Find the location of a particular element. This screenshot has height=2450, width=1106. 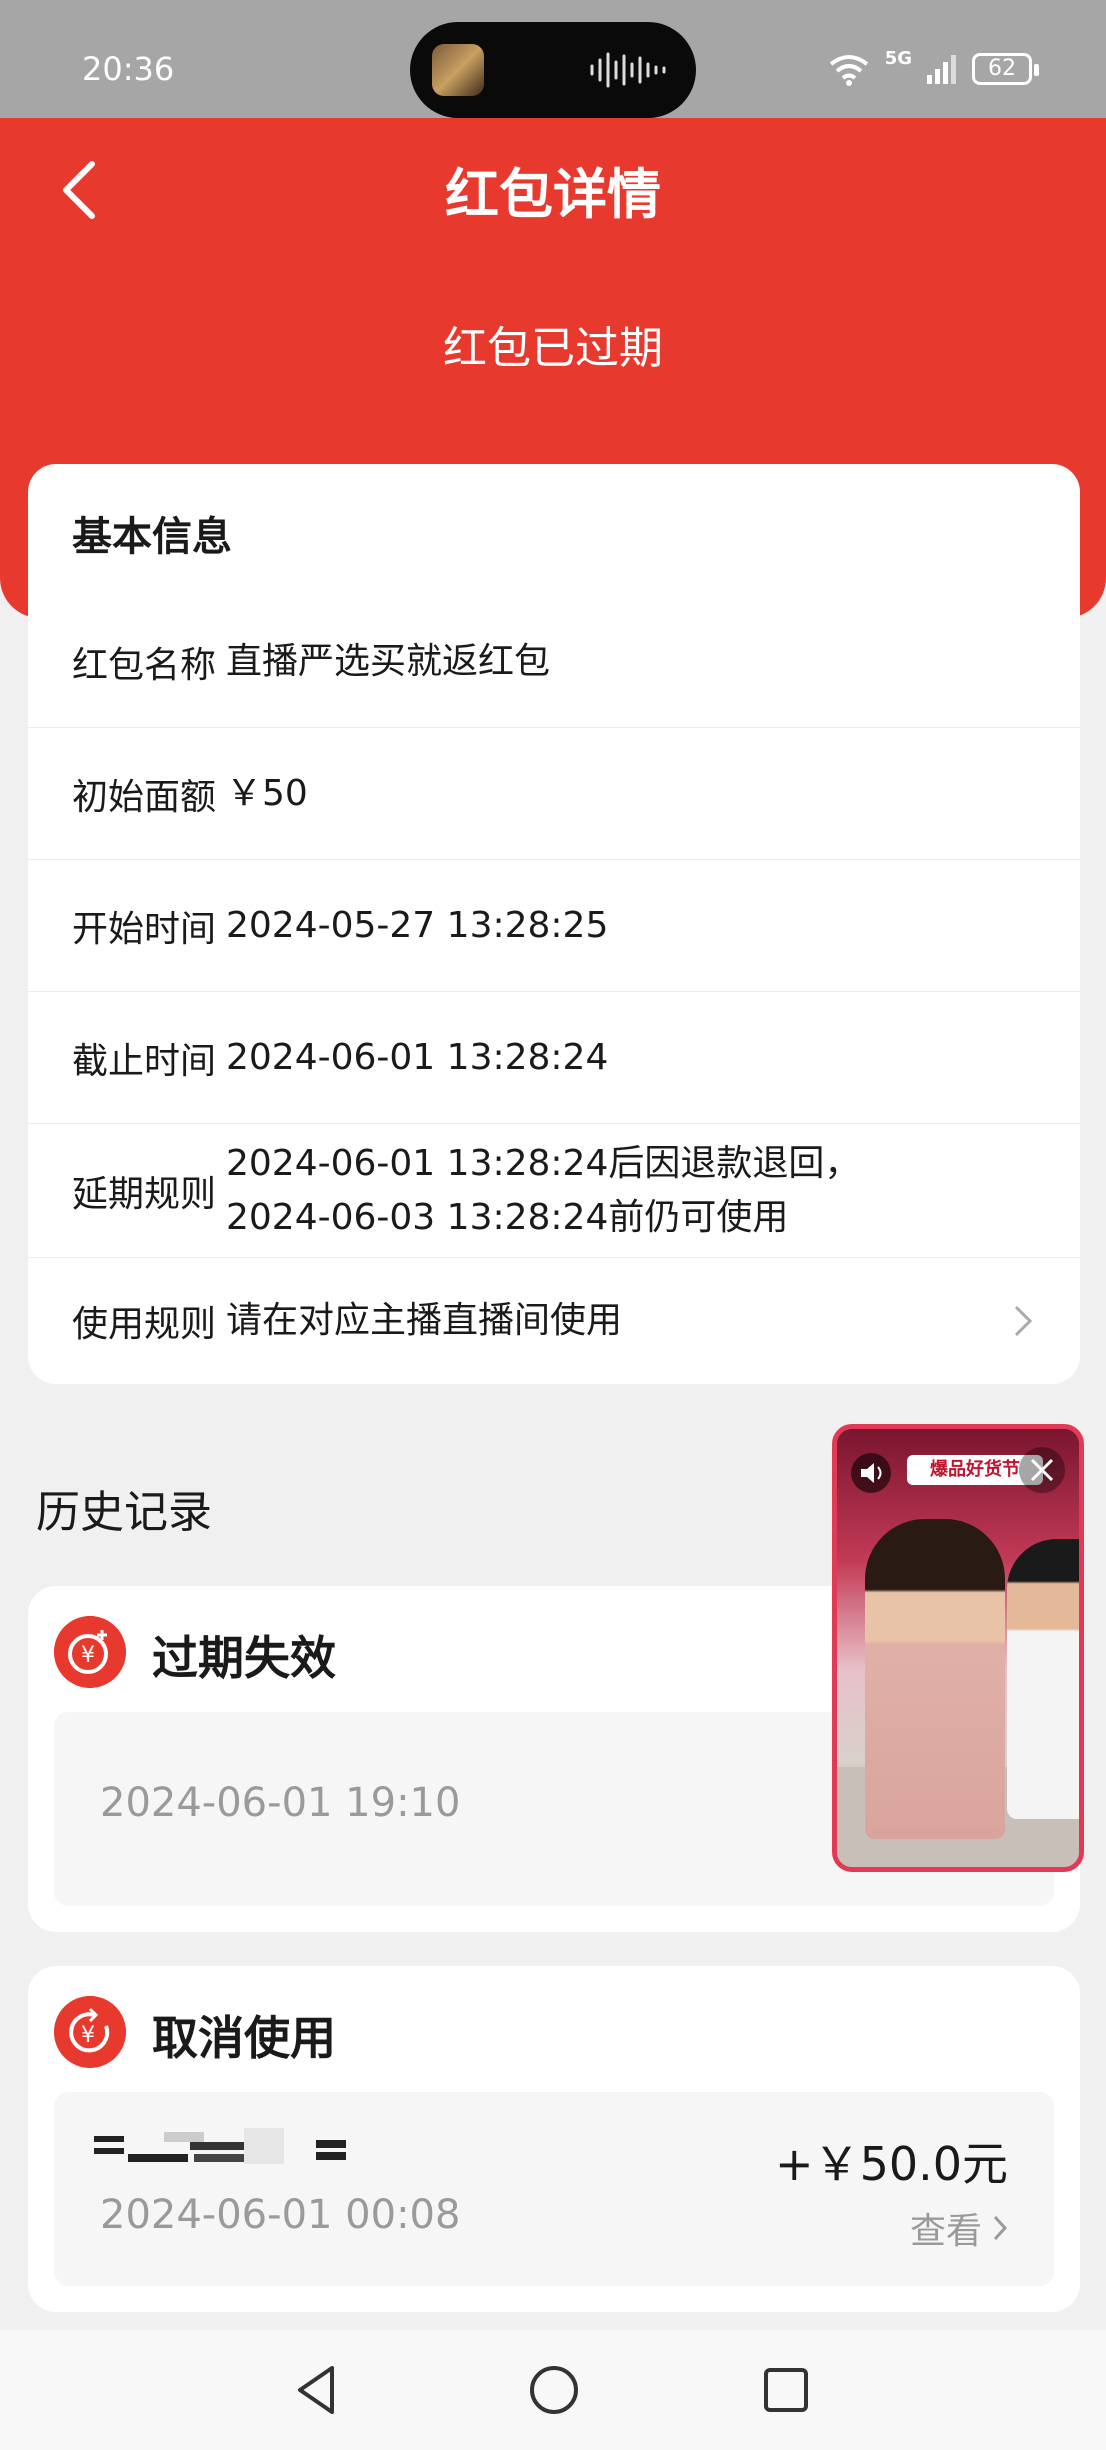

info-label: 使用规则 is located at coordinates (144, 1324).